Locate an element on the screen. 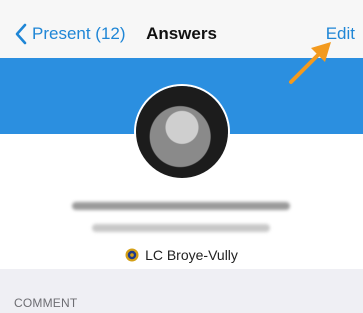  annotation-arrow-icon is located at coordinates (310, 63).